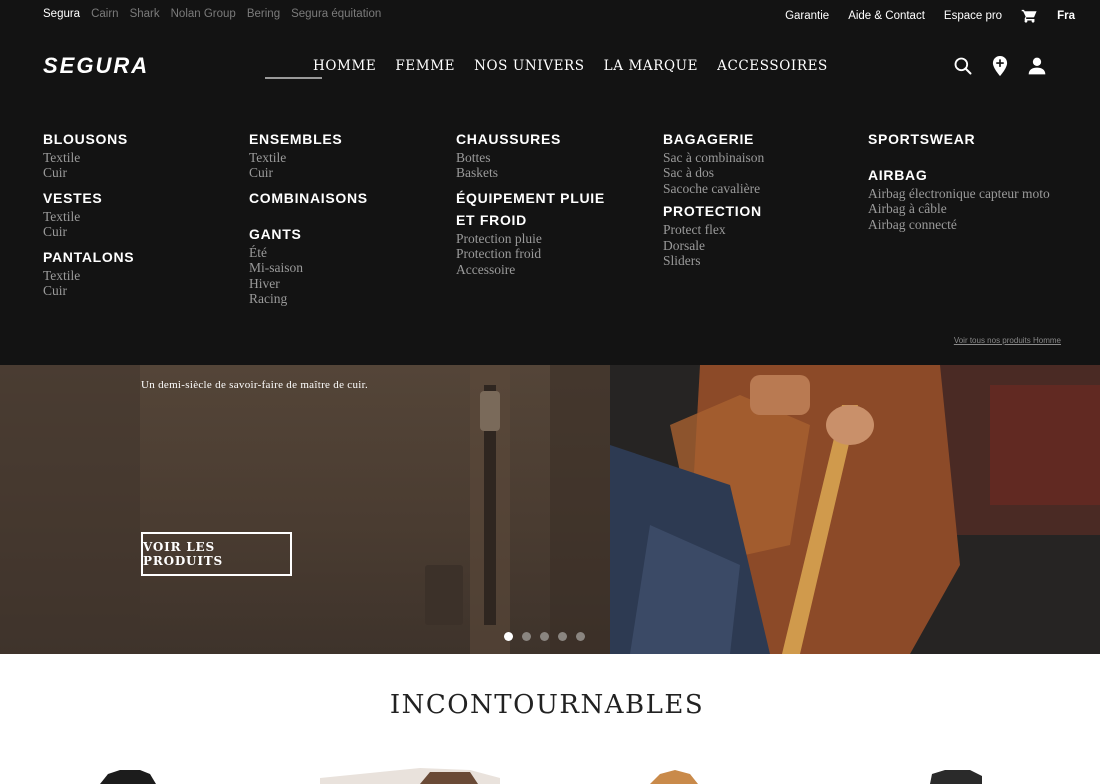 The image size is (1100, 784). What do you see at coordinates (308, 139) in the screenshot?
I see `menu-category-ensembles: ENSEMBLES` at bounding box center [308, 139].